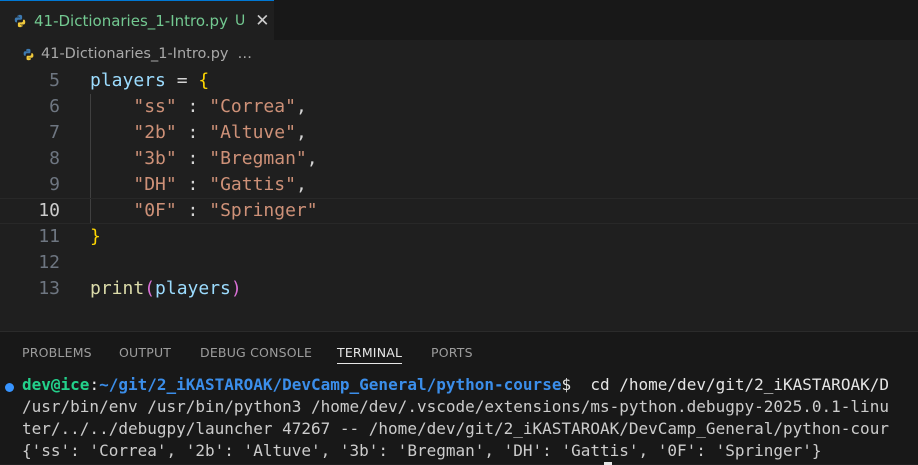 Image resolution: width=918 pixels, height=465 pixels. What do you see at coordinates (370, 354) in the screenshot?
I see `tab-terminal: TERMINAL` at bounding box center [370, 354].